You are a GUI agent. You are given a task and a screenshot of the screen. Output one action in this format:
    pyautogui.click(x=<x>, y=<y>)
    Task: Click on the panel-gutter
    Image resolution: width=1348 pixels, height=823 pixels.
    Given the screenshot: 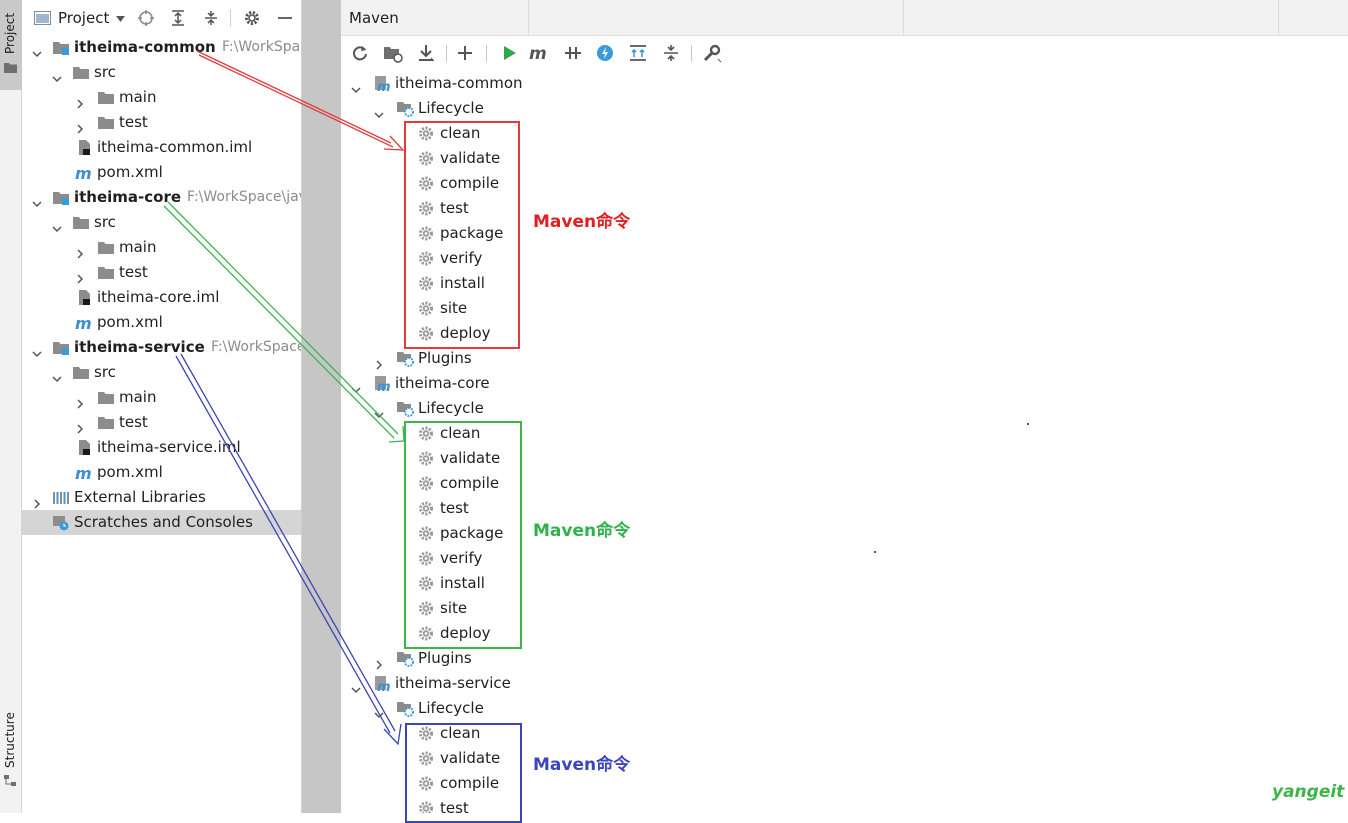 What is the action you would take?
    pyautogui.click(x=321, y=406)
    